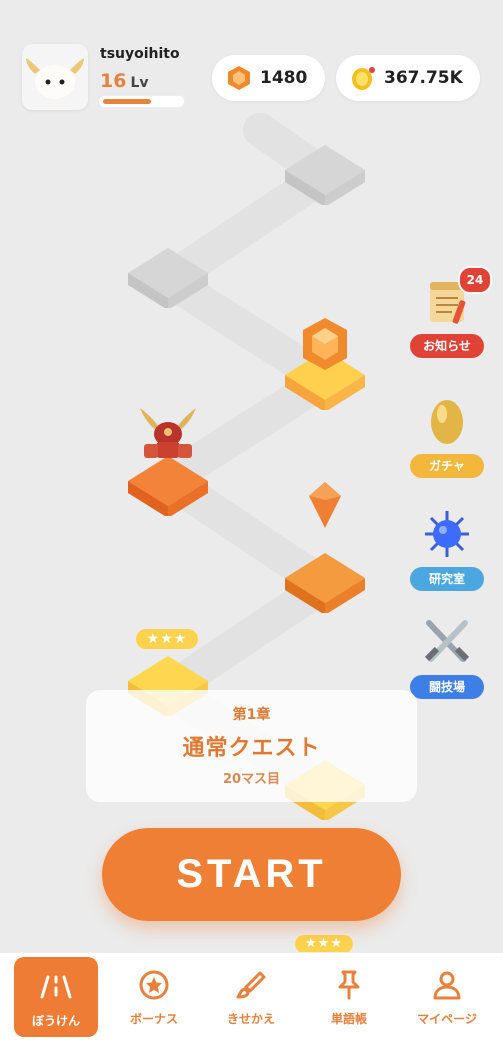 The height and width of the screenshot is (1041, 503). Describe the element at coordinates (284, 78) in the screenshot. I see `gem-count: 1480` at that location.